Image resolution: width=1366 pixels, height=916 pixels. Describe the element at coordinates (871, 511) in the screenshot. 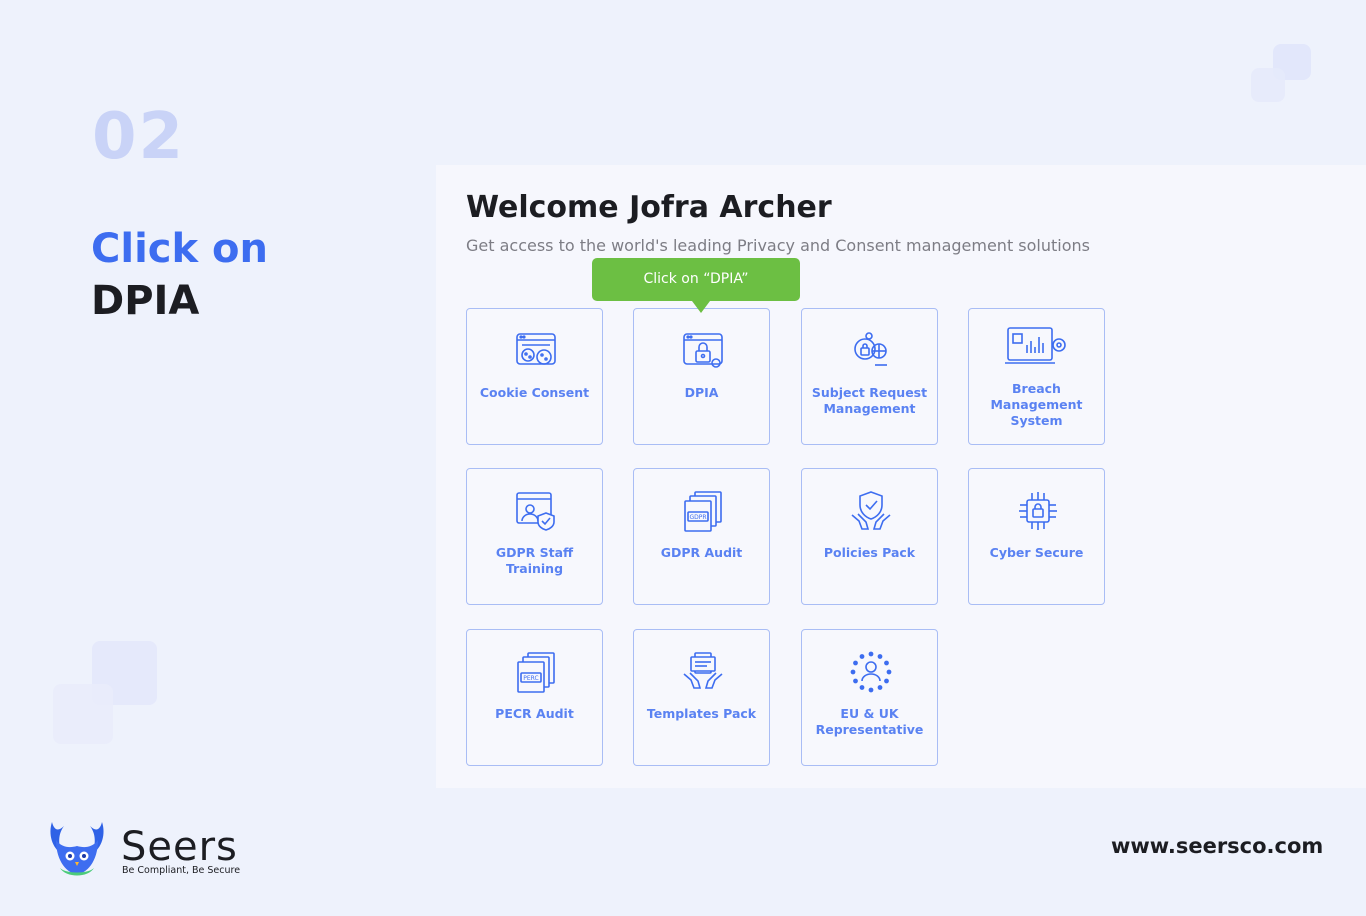

I see `policies-shield-icon` at that location.